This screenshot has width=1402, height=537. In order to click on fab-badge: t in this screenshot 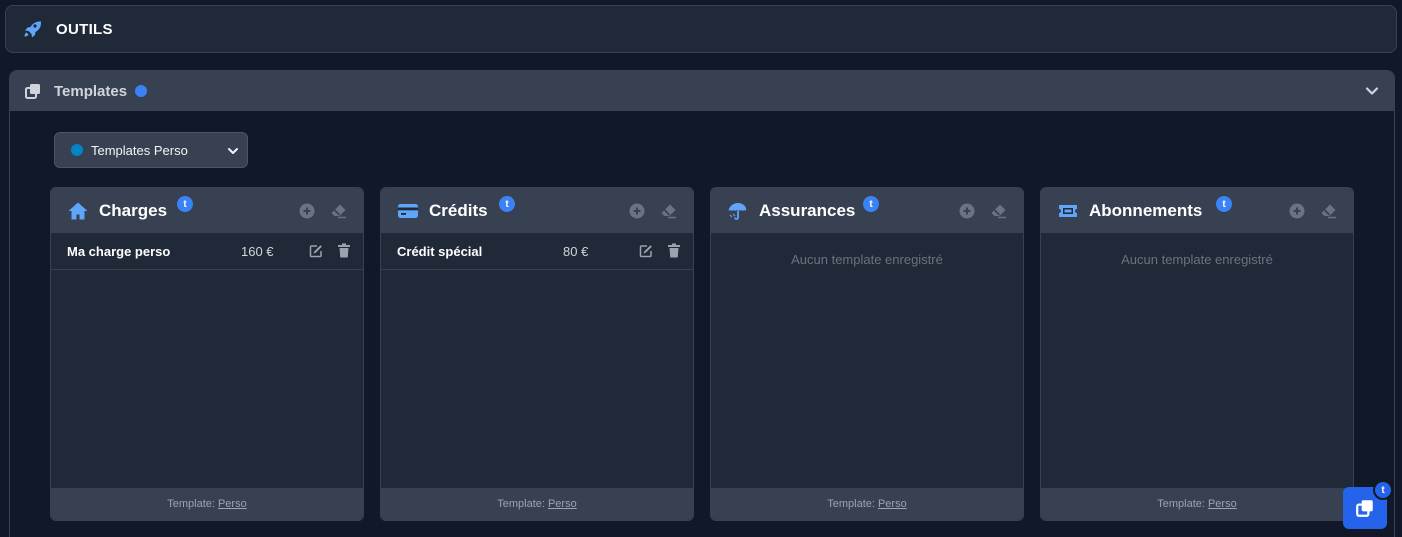, I will do `click(1383, 490)`.